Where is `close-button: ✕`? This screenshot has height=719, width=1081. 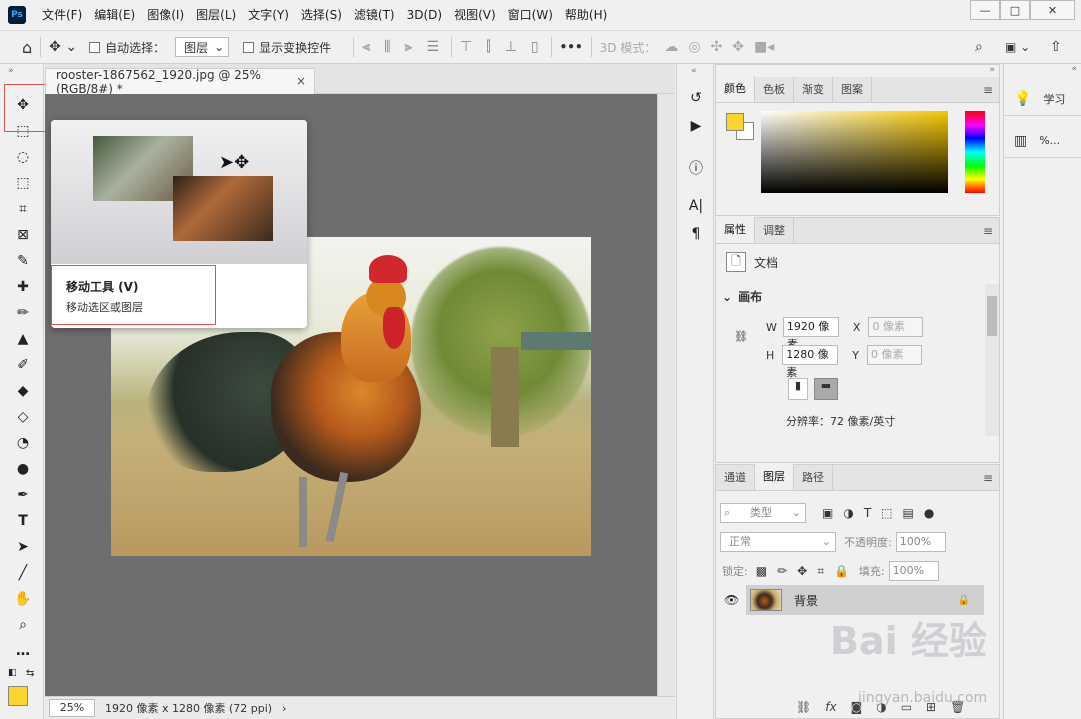 close-button: ✕ is located at coordinates (1052, 10).